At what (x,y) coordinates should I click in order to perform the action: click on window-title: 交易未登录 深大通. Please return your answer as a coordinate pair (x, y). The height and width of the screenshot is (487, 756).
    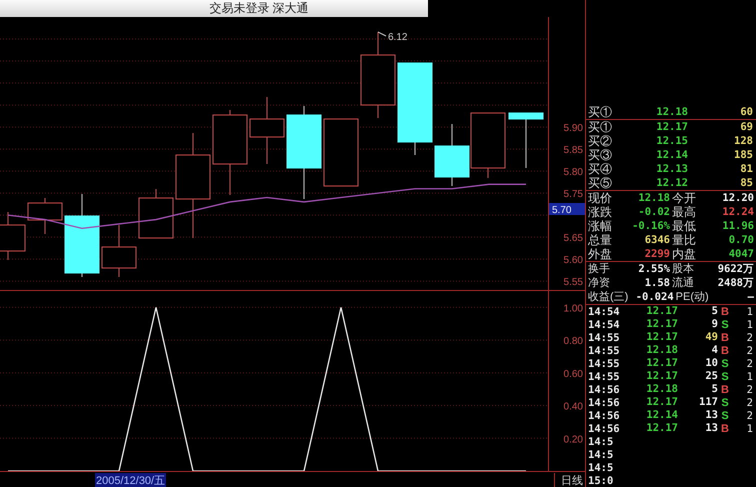
    Looking at the image, I should click on (259, 8).